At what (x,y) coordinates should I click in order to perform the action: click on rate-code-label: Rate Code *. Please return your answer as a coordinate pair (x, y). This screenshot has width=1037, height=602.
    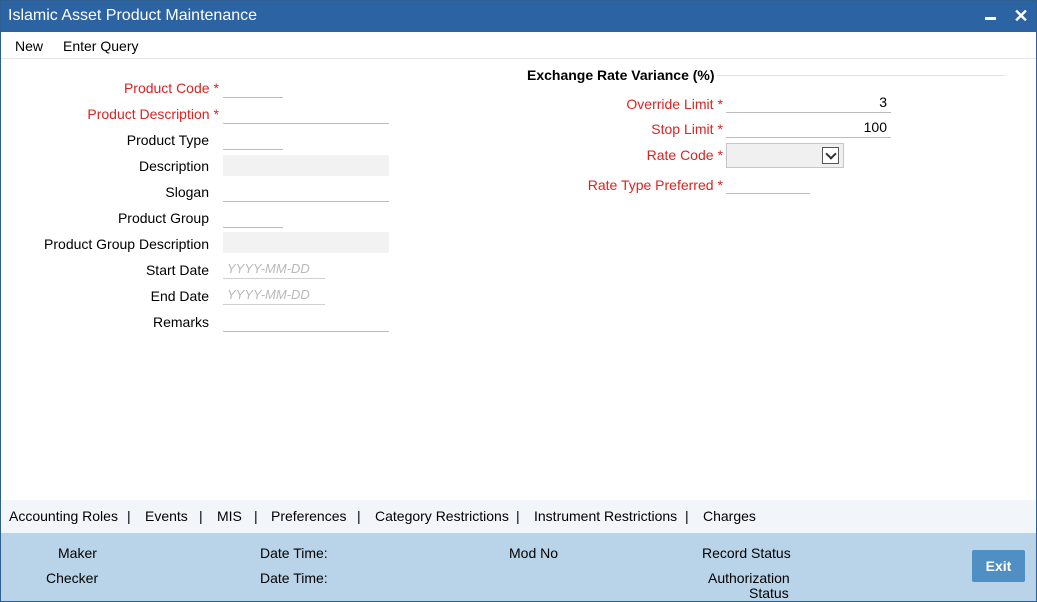
    Looking at the image, I should click on (684, 155).